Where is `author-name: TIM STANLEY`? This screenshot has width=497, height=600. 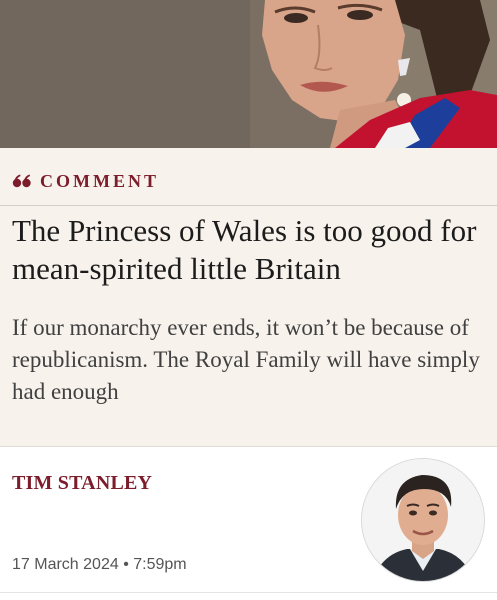 author-name: TIM STANLEY is located at coordinates (82, 483).